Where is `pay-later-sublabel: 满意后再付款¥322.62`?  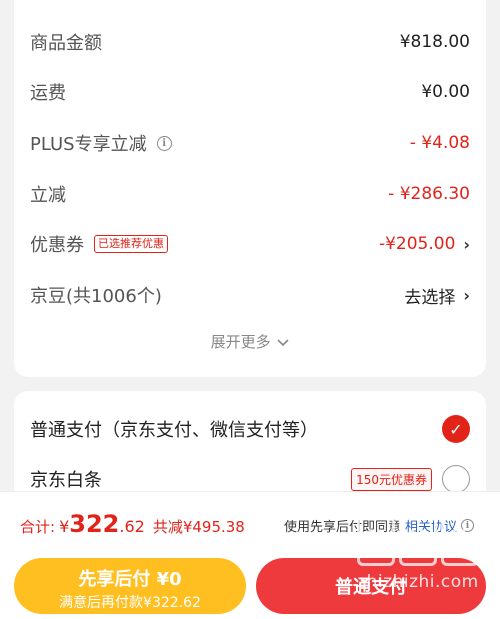
pay-later-sublabel: 满意后再付款¥322.62 is located at coordinates (130, 603).